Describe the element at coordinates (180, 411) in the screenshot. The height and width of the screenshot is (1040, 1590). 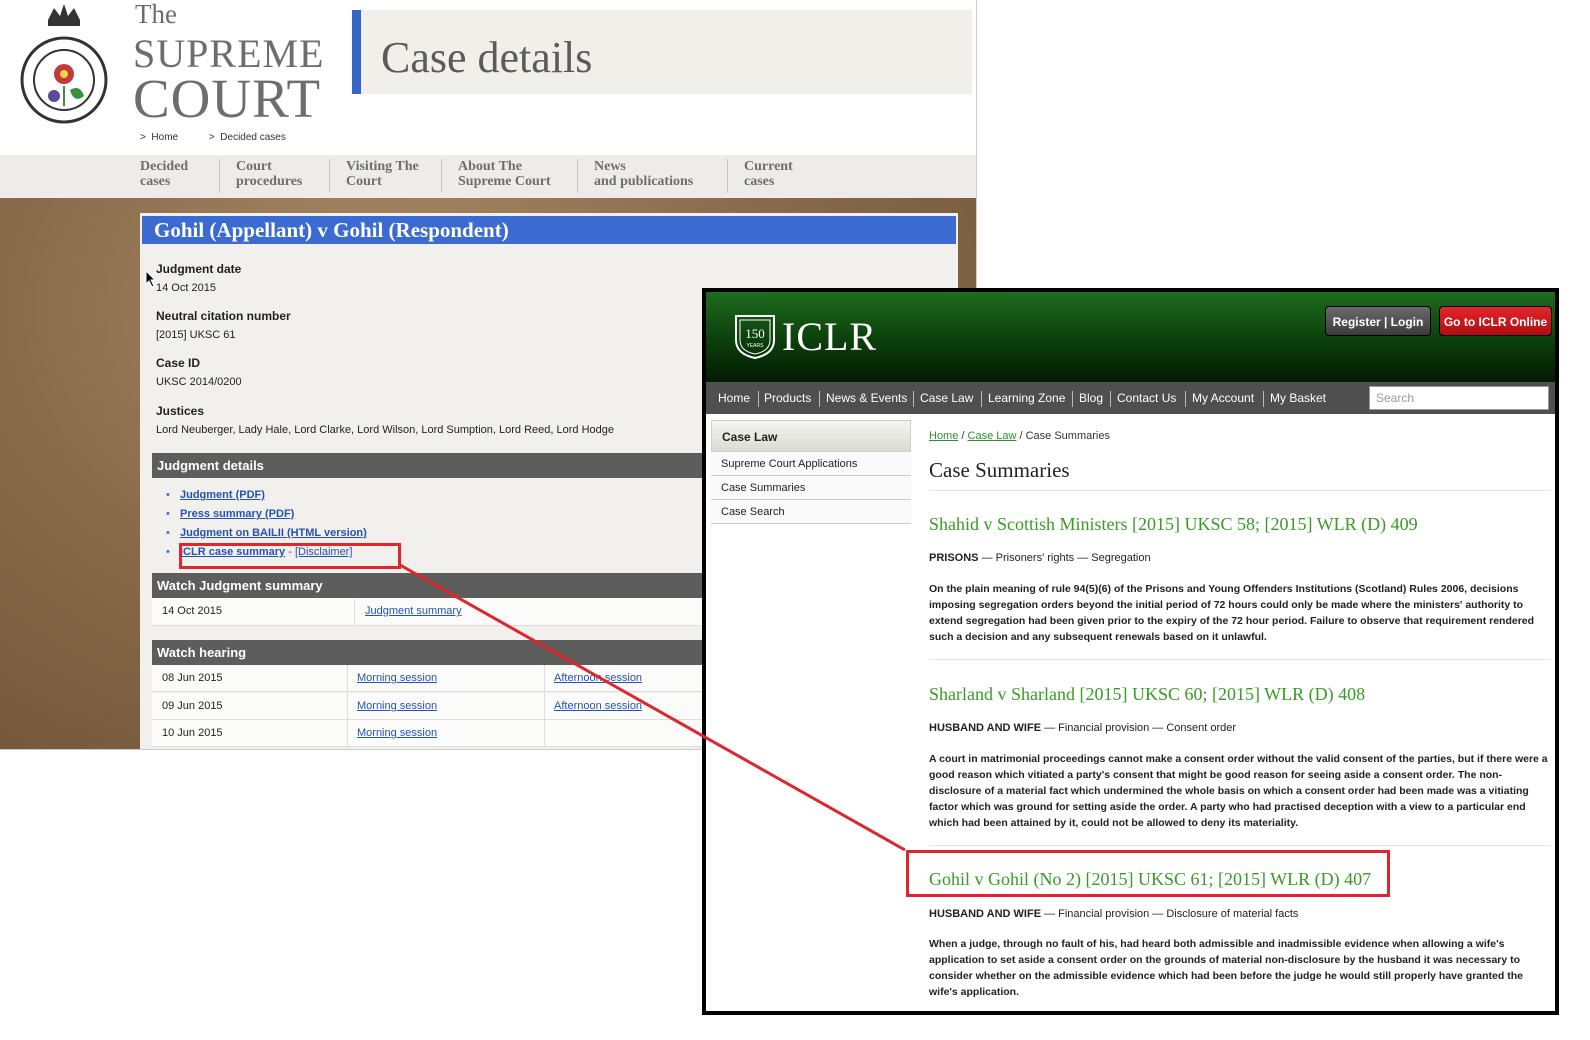
I see `justices-label: Justices` at that location.